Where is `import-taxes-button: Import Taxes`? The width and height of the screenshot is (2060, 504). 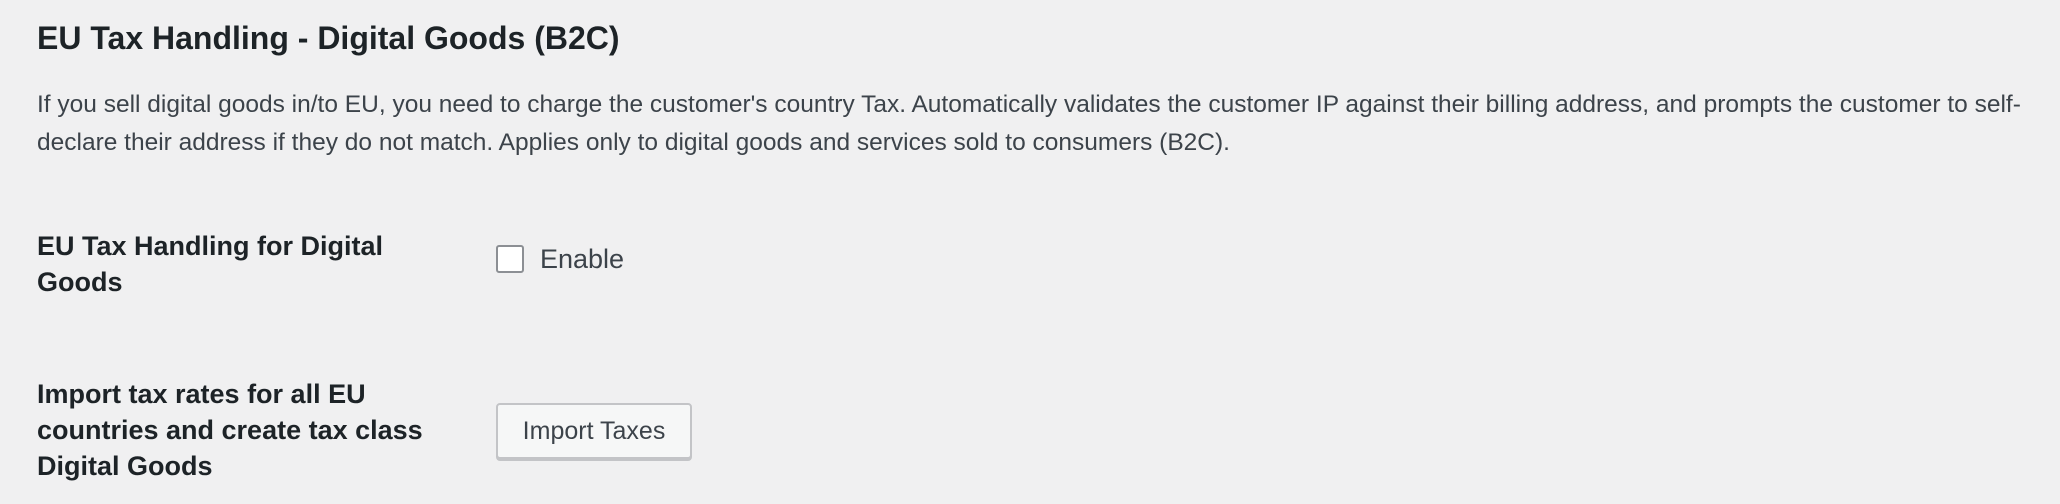 import-taxes-button: Import Taxes is located at coordinates (594, 431).